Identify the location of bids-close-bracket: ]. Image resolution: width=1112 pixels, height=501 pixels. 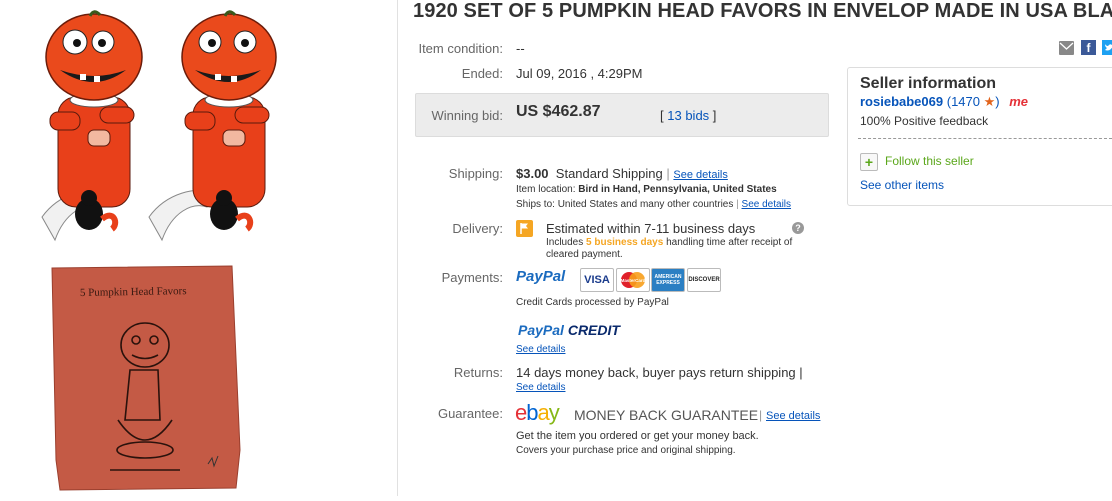
(714, 115).